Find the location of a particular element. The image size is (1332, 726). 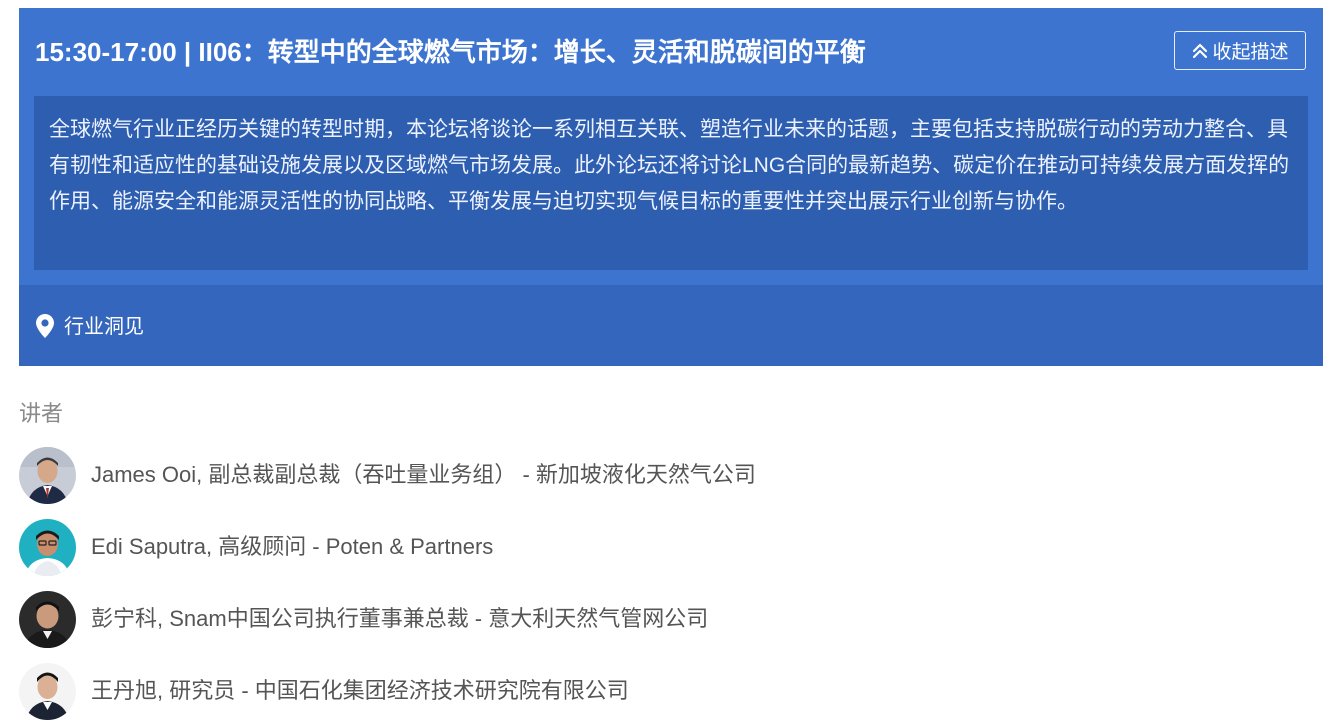

speaker-name-title: 彭宁科, Snam中国公司执行董事兼总裁 - 意大利天然气管网公司 is located at coordinates (400, 618).